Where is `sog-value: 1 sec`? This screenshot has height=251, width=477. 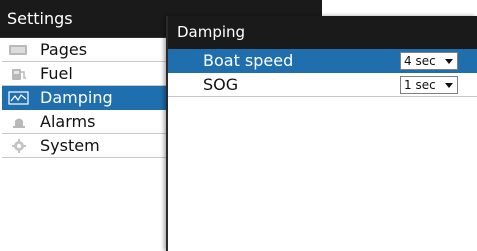 sog-value: 1 sec is located at coordinates (420, 85).